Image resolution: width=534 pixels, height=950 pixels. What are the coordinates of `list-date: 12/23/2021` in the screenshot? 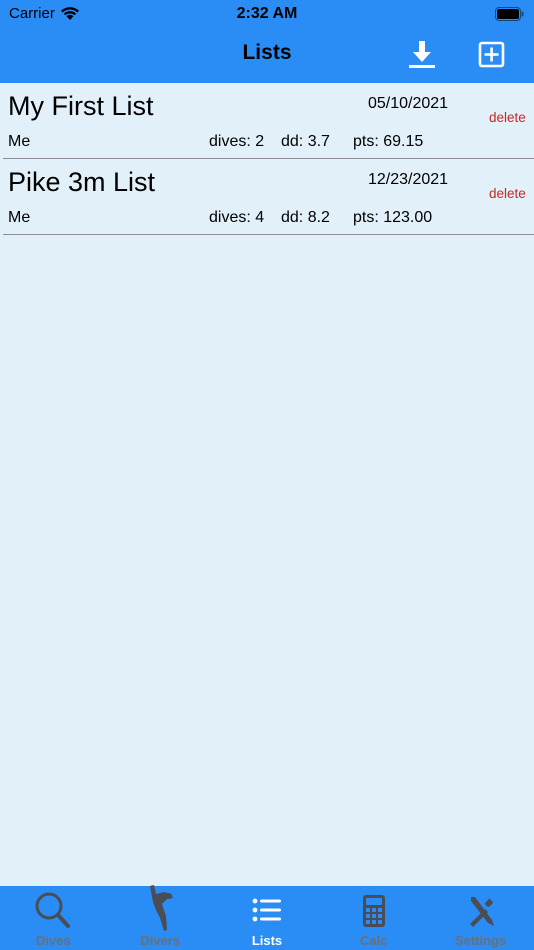 It's located at (408, 179).